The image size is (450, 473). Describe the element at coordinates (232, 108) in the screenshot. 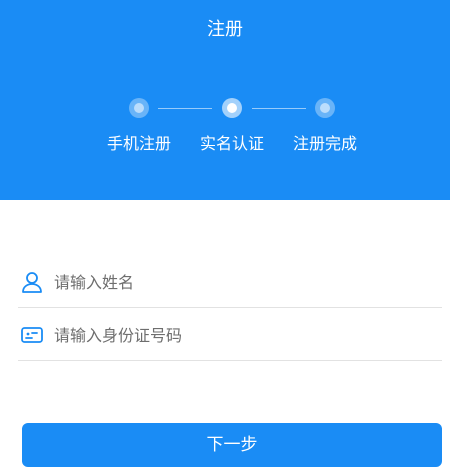

I see `step-dot-realname-auth` at that location.